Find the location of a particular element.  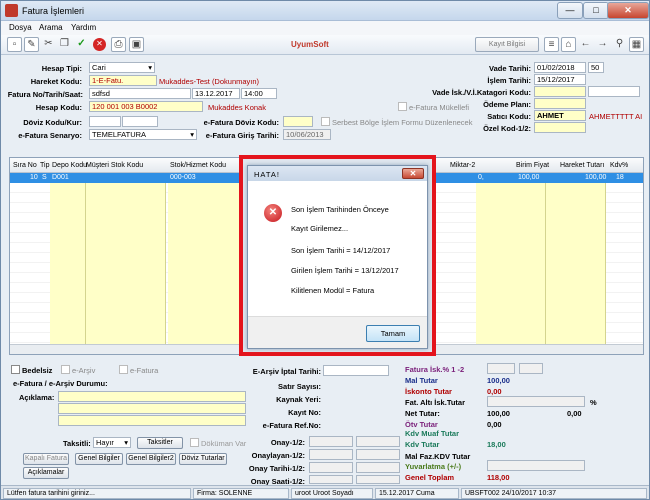

hareket-kodu-field: 1-E-Fatu. is located at coordinates (123, 80).